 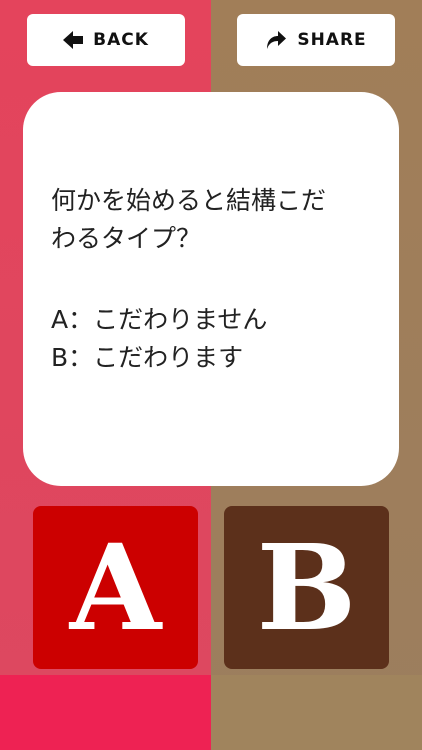 I want to click on share-button: SHARE, so click(x=316, y=40).